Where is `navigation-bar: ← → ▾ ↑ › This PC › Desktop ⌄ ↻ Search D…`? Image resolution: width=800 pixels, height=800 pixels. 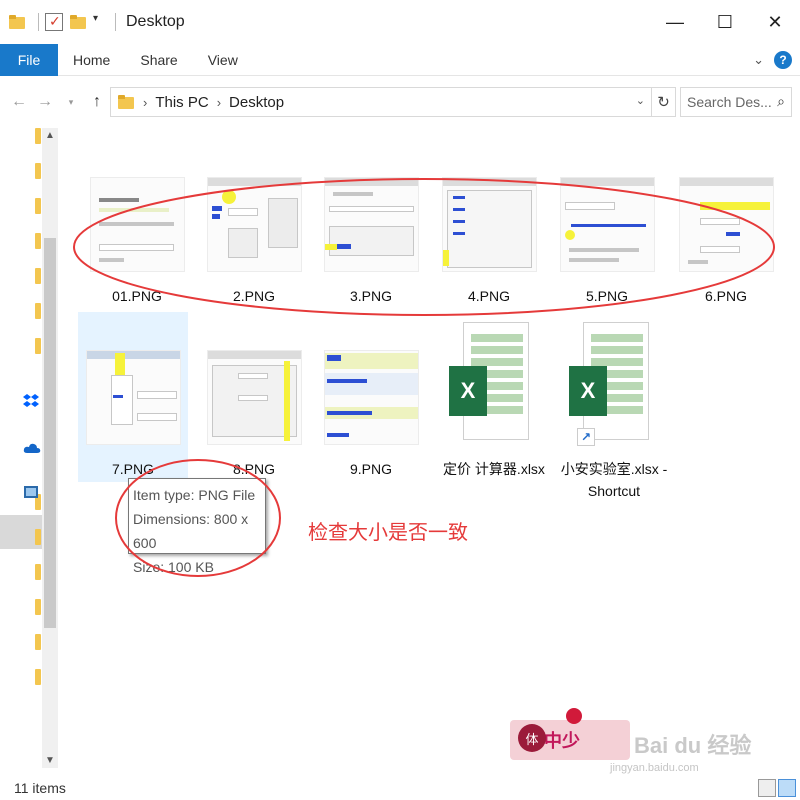 navigation-bar: ← → ▾ ↑ › This PC › Desktop ⌄ ↻ Search D… is located at coordinates (400, 102).